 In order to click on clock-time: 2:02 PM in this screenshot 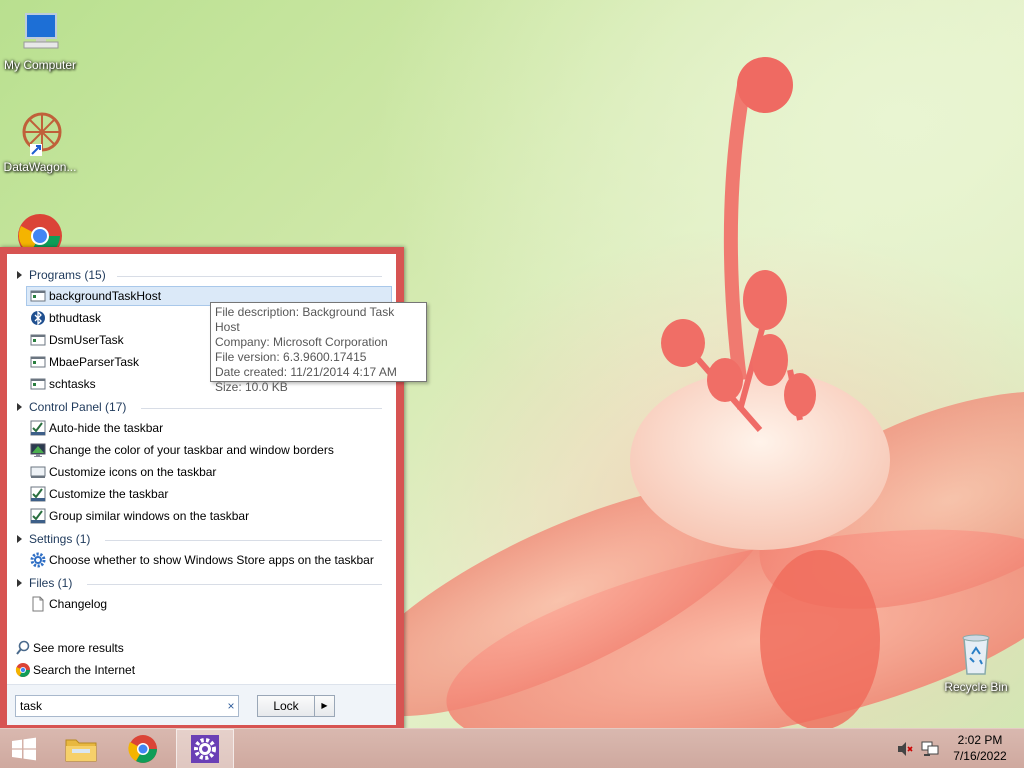, I will do `click(980, 740)`.